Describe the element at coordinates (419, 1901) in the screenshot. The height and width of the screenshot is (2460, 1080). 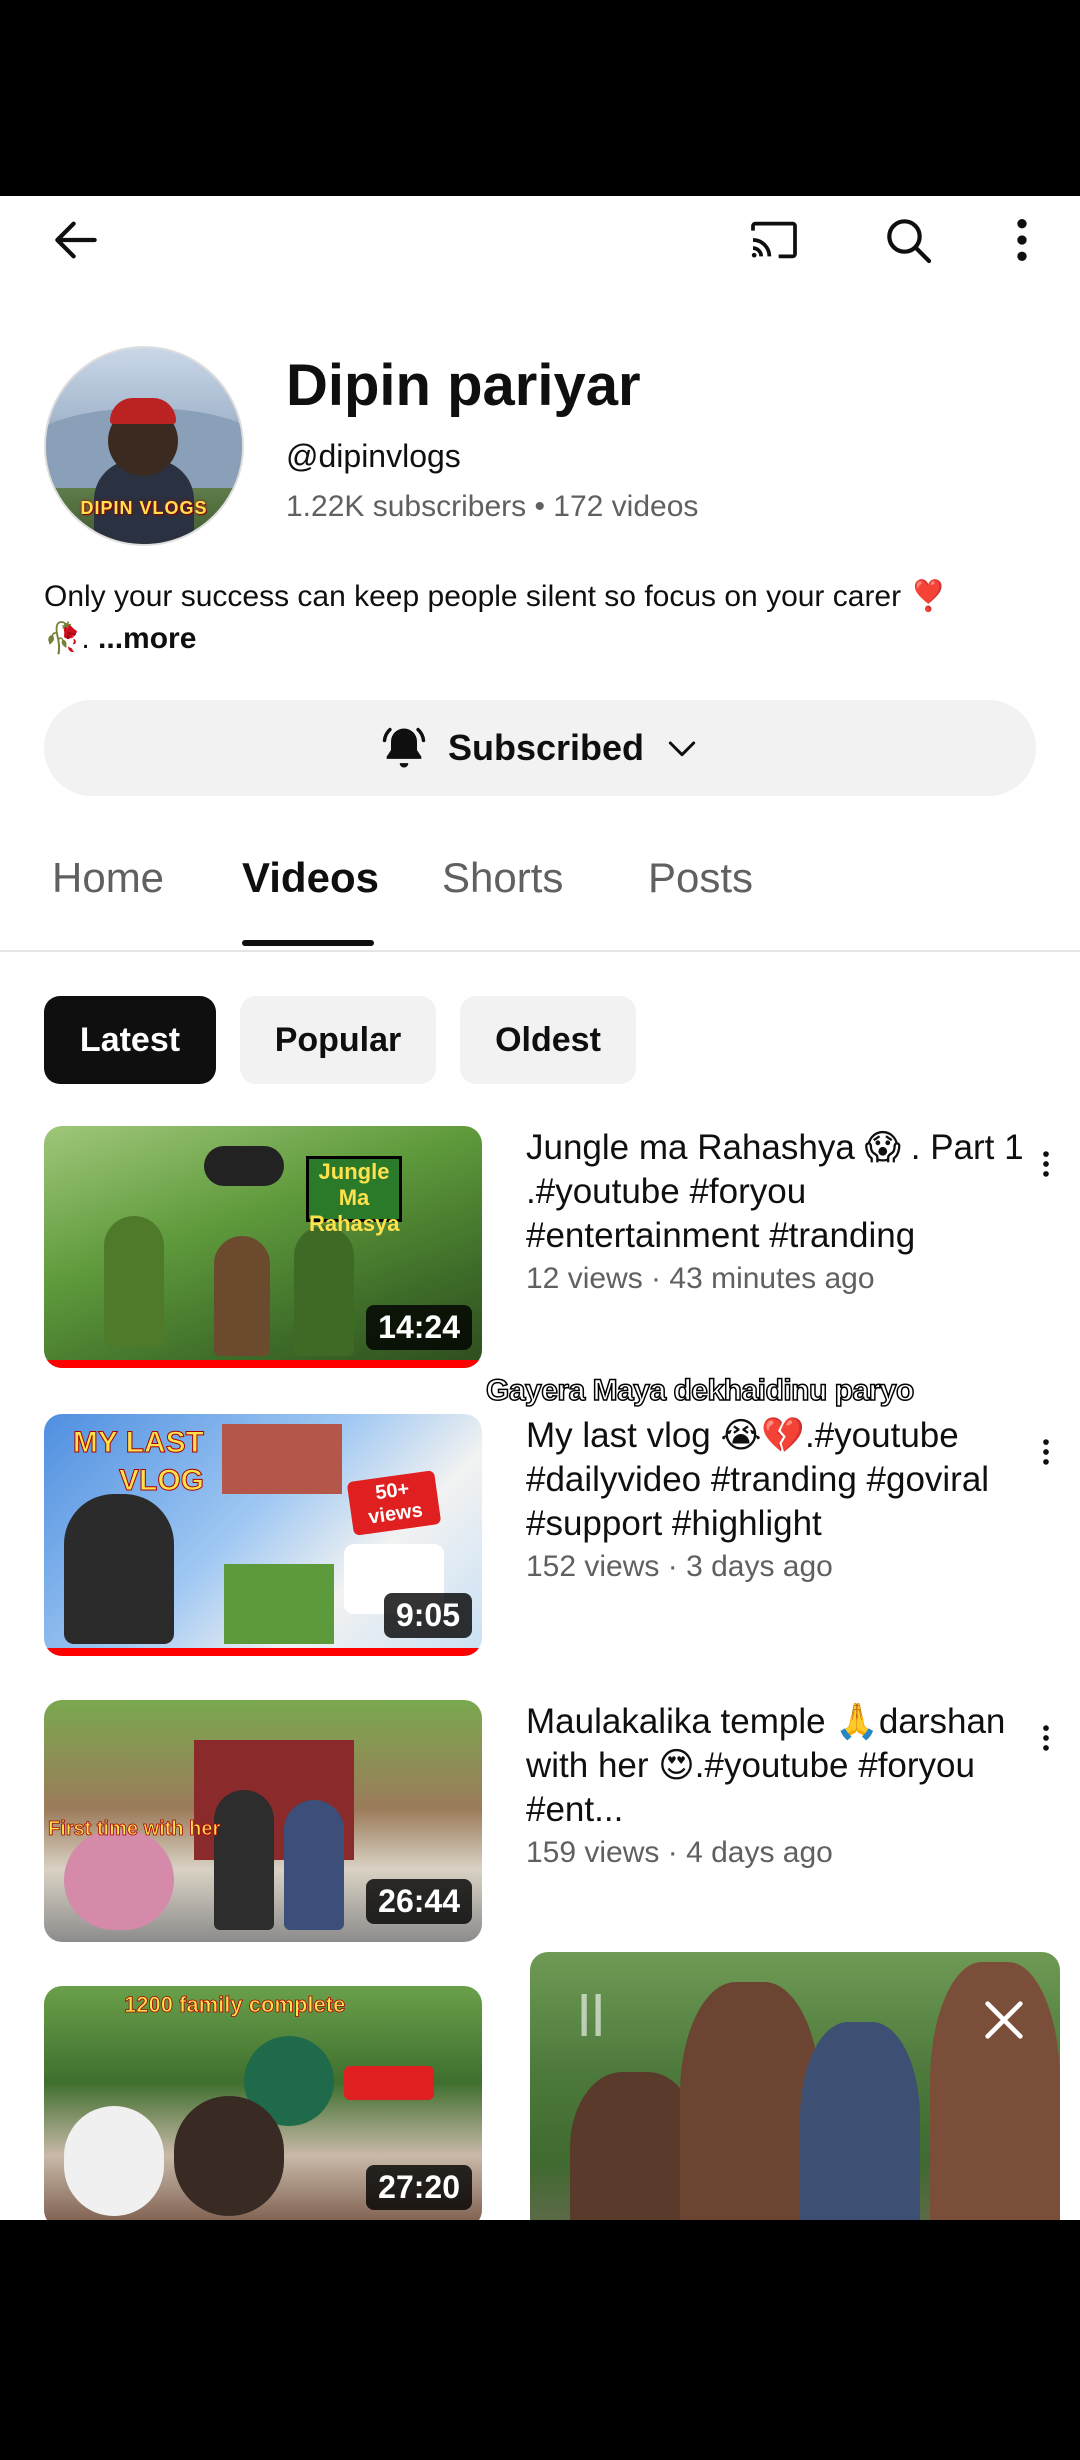
I see `video-duration: 26:44` at that location.